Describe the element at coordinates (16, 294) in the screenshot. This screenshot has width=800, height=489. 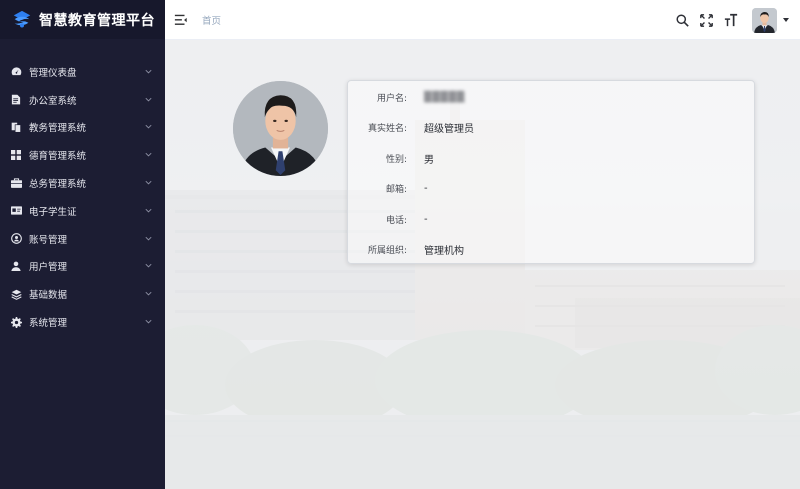
I see `layers-icon` at that location.